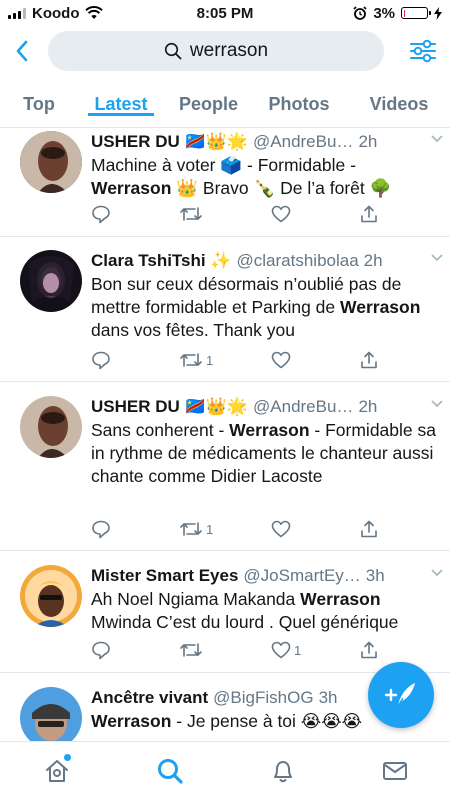 This screenshot has width=450, height=800. What do you see at coordinates (401, 695) in the screenshot?
I see `compose-tweet-button` at bounding box center [401, 695].